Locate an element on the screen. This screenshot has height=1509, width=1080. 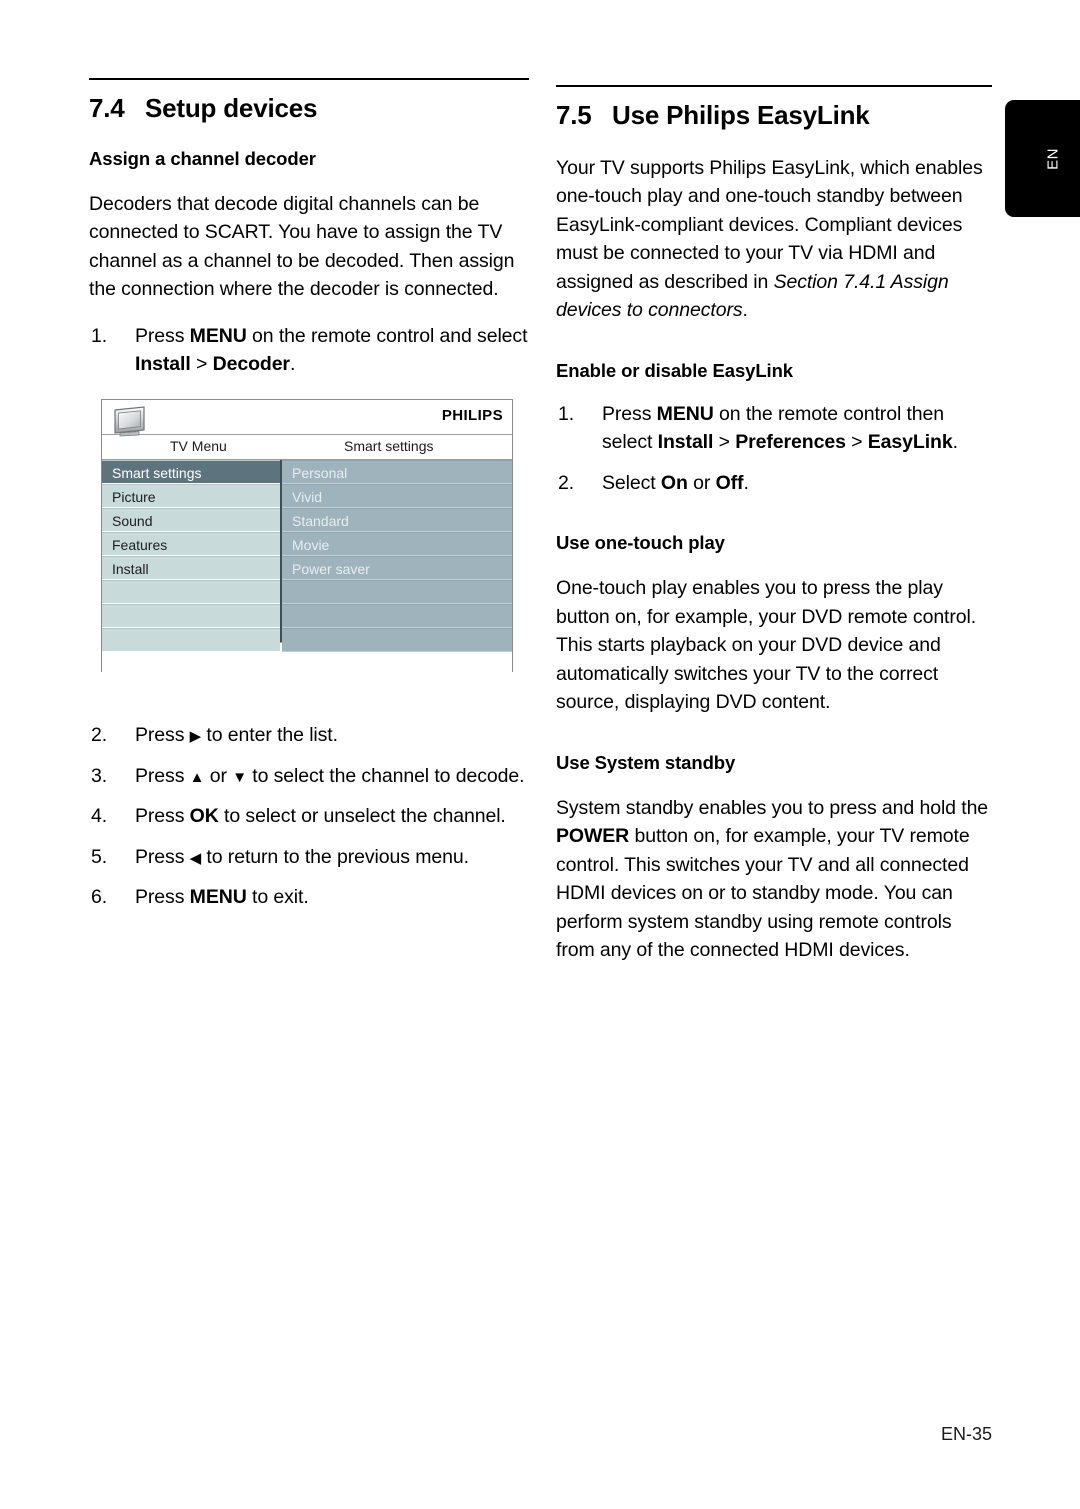
step-item-2: 2. Press ▶ to enter the list. is located at coordinates (309, 735).